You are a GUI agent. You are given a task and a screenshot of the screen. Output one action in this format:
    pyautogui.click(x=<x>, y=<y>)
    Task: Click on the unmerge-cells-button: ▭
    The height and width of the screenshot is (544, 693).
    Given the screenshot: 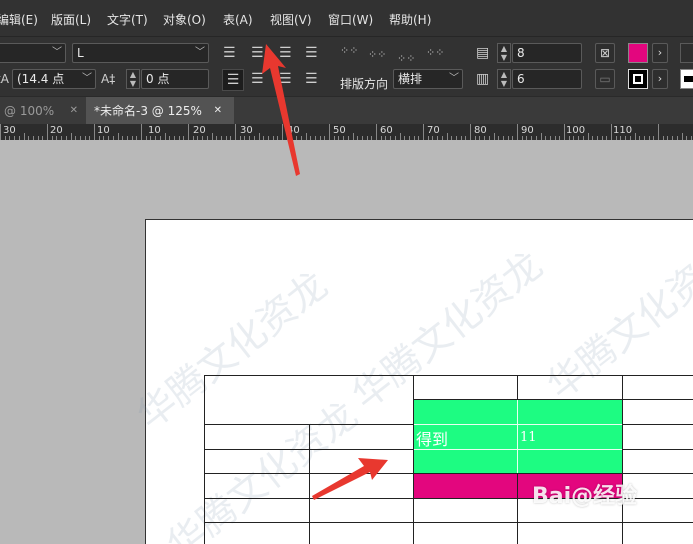 What is the action you would take?
    pyautogui.click(x=605, y=79)
    